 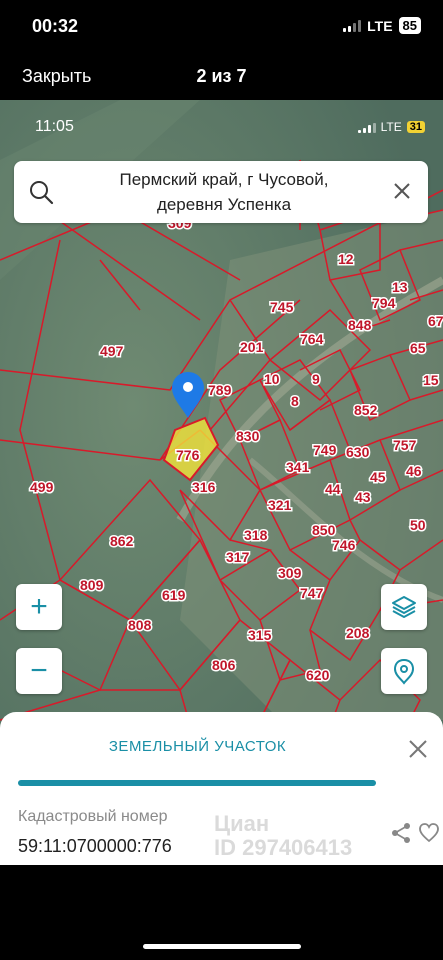 What do you see at coordinates (415, 127) in the screenshot?
I see `battery-icon: 31` at bounding box center [415, 127].